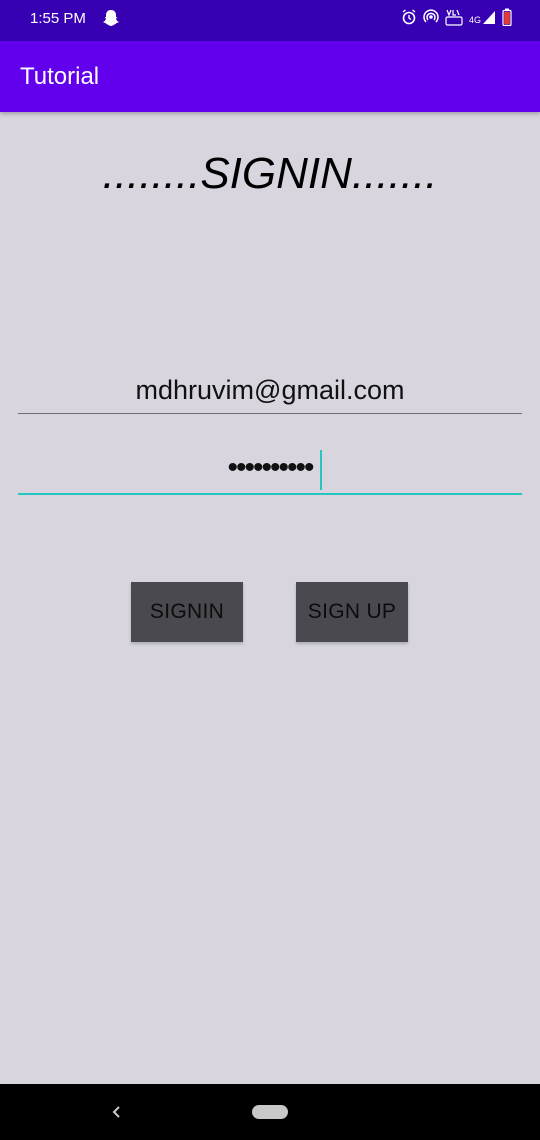 The height and width of the screenshot is (1140, 540). I want to click on password-value: ••••••••••, so click(270, 467).